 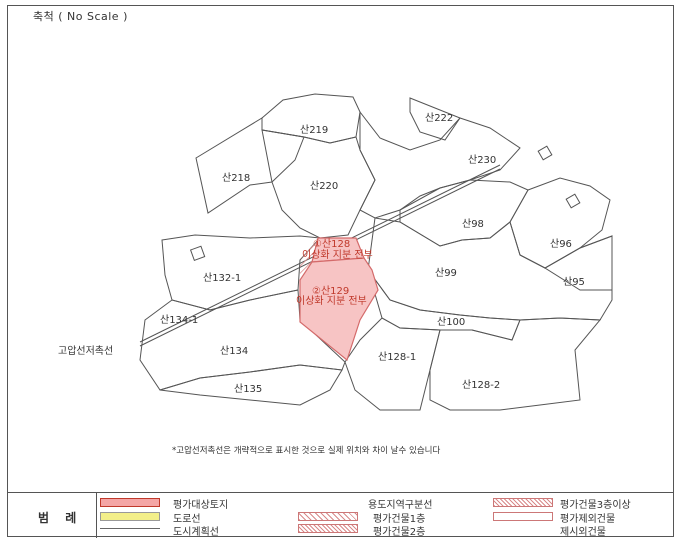 I want to click on lot-label: 산128-2, so click(x=481, y=385).